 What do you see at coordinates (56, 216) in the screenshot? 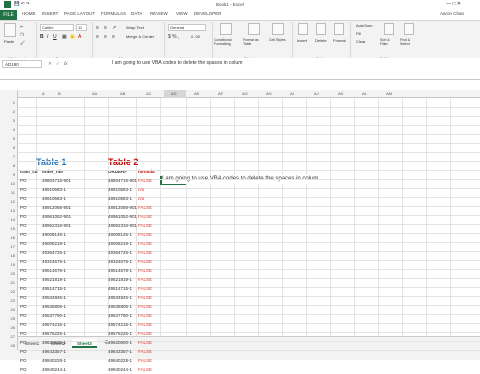
I see `table1-cell-order-nbr: 48961052-901` at bounding box center [56, 216].